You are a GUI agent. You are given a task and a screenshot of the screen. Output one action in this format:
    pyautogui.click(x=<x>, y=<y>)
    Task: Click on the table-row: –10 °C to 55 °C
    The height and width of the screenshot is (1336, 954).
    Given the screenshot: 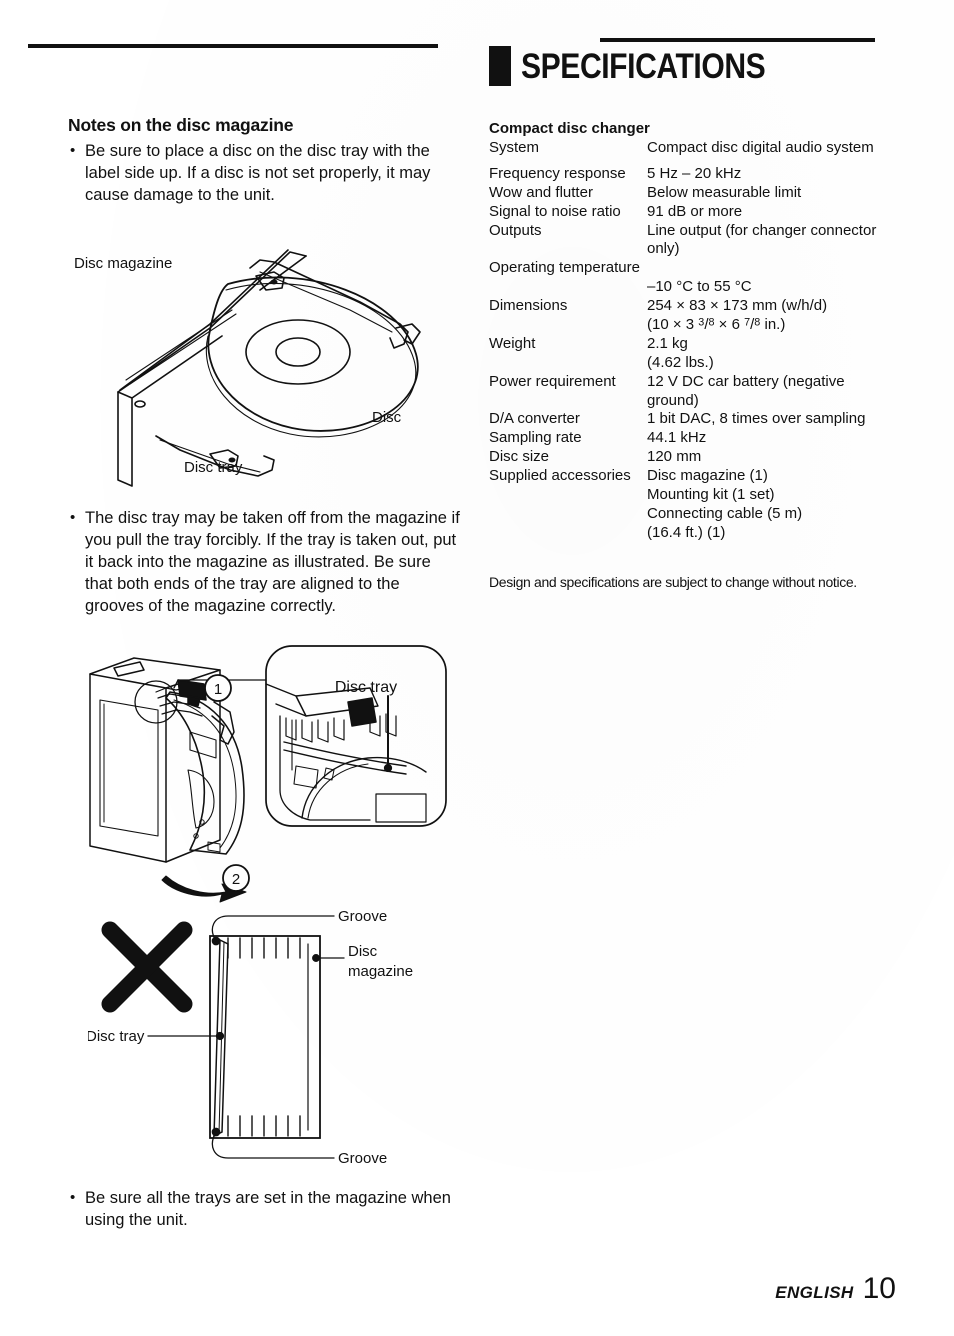 What is the action you would take?
    pyautogui.click(x=686, y=287)
    